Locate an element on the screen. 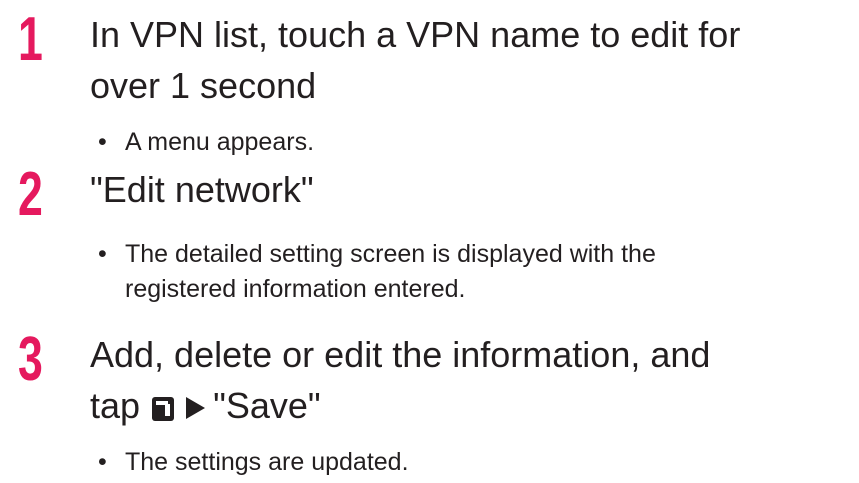 Image resolution: width=859 pixels, height=483 pixels. step-3-bullet: • The settings are updated. is located at coordinates (253, 462).